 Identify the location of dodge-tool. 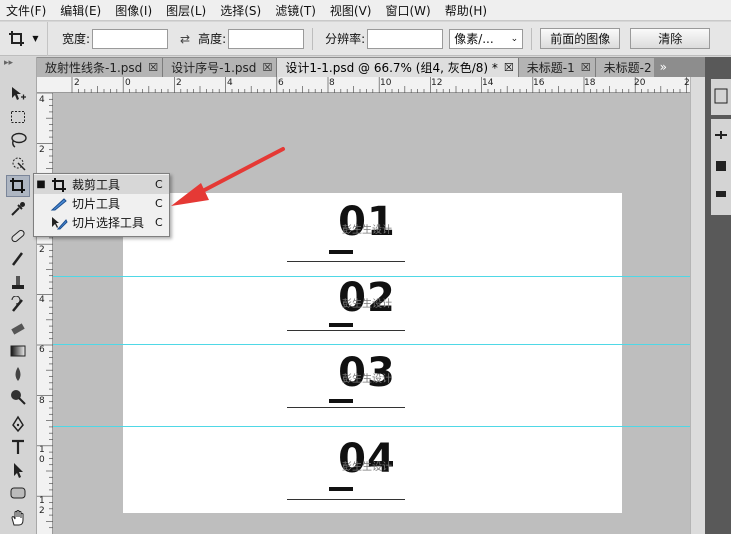
(18, 397).